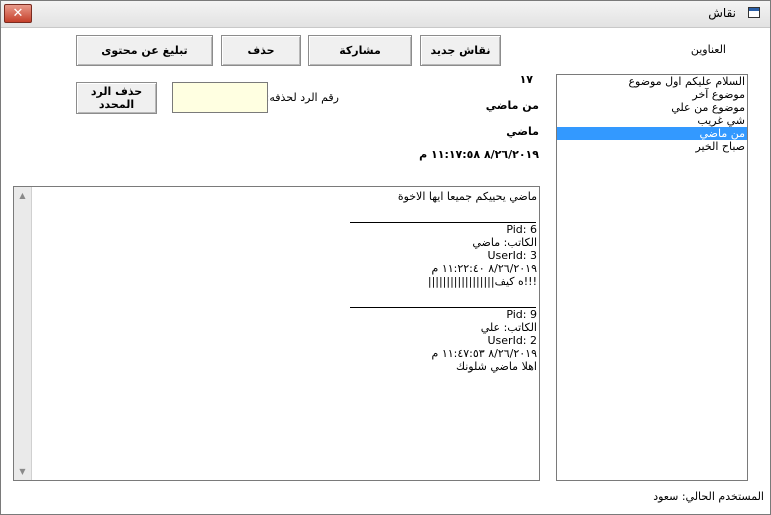 The width and height of the screenshot is (771, 515). What do you see at coordinates (360, 50) in the screenshot?
I see `share-button: مشاركة` at bounding box center [360, 50].